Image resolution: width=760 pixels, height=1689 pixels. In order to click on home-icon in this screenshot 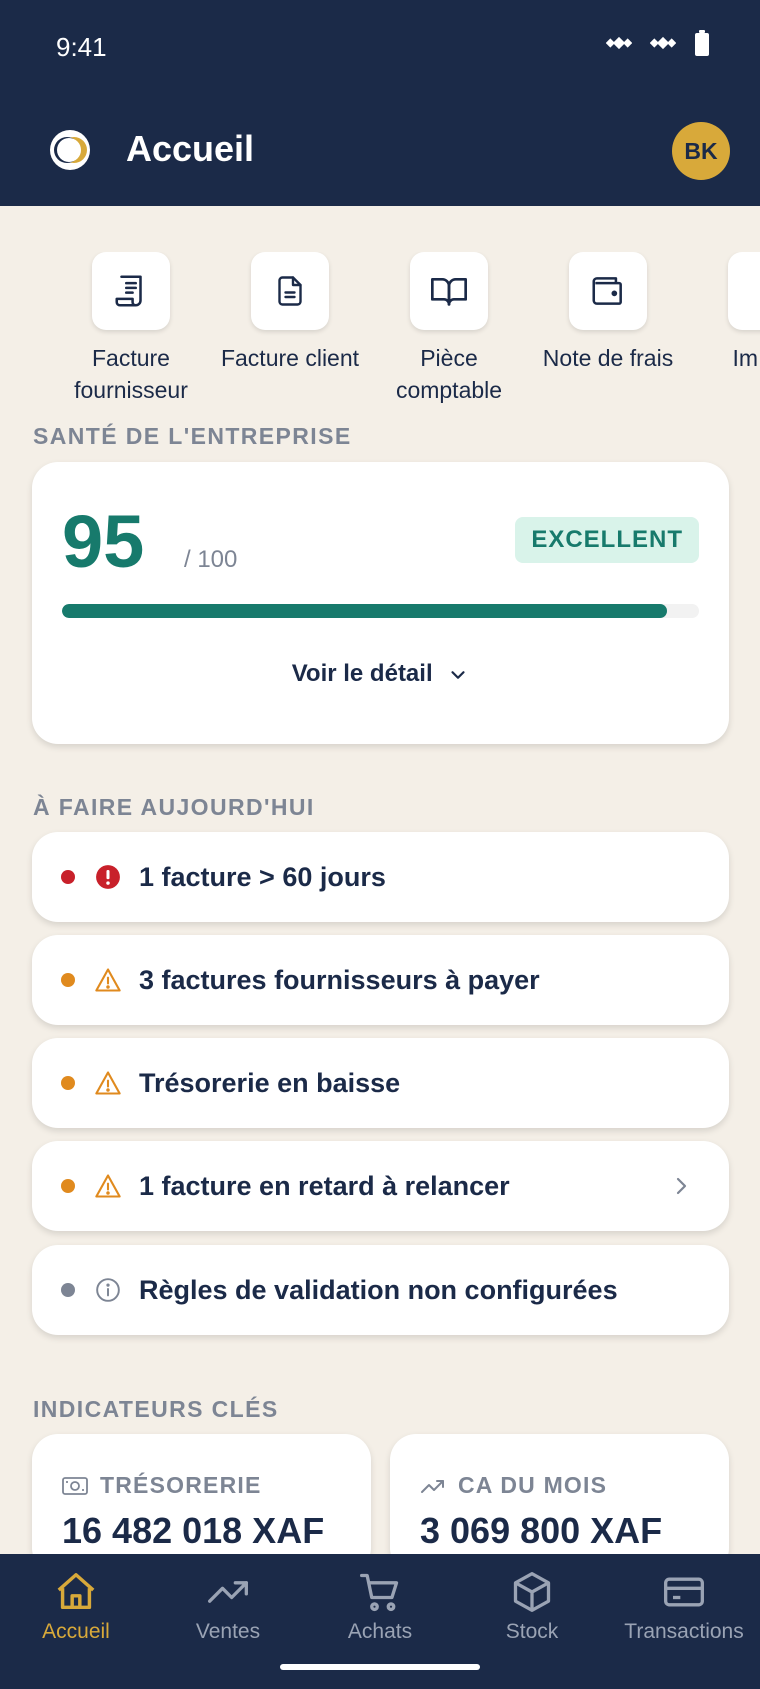, I will do `click(76, 1592)`.